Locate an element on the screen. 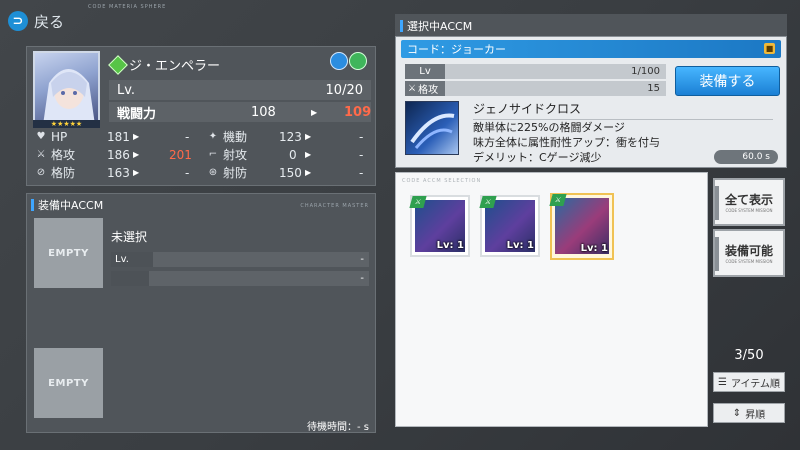  stat-value: 186 is located at coordinates (118, 154).